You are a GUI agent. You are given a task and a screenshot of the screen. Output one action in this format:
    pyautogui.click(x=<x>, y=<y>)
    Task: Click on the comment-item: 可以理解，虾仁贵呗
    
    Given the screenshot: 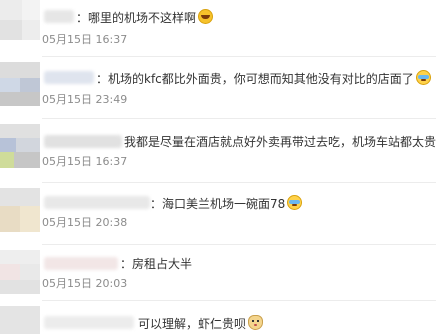 What is the action you would take?
    pyautogui.click(x=218, y=320)
    